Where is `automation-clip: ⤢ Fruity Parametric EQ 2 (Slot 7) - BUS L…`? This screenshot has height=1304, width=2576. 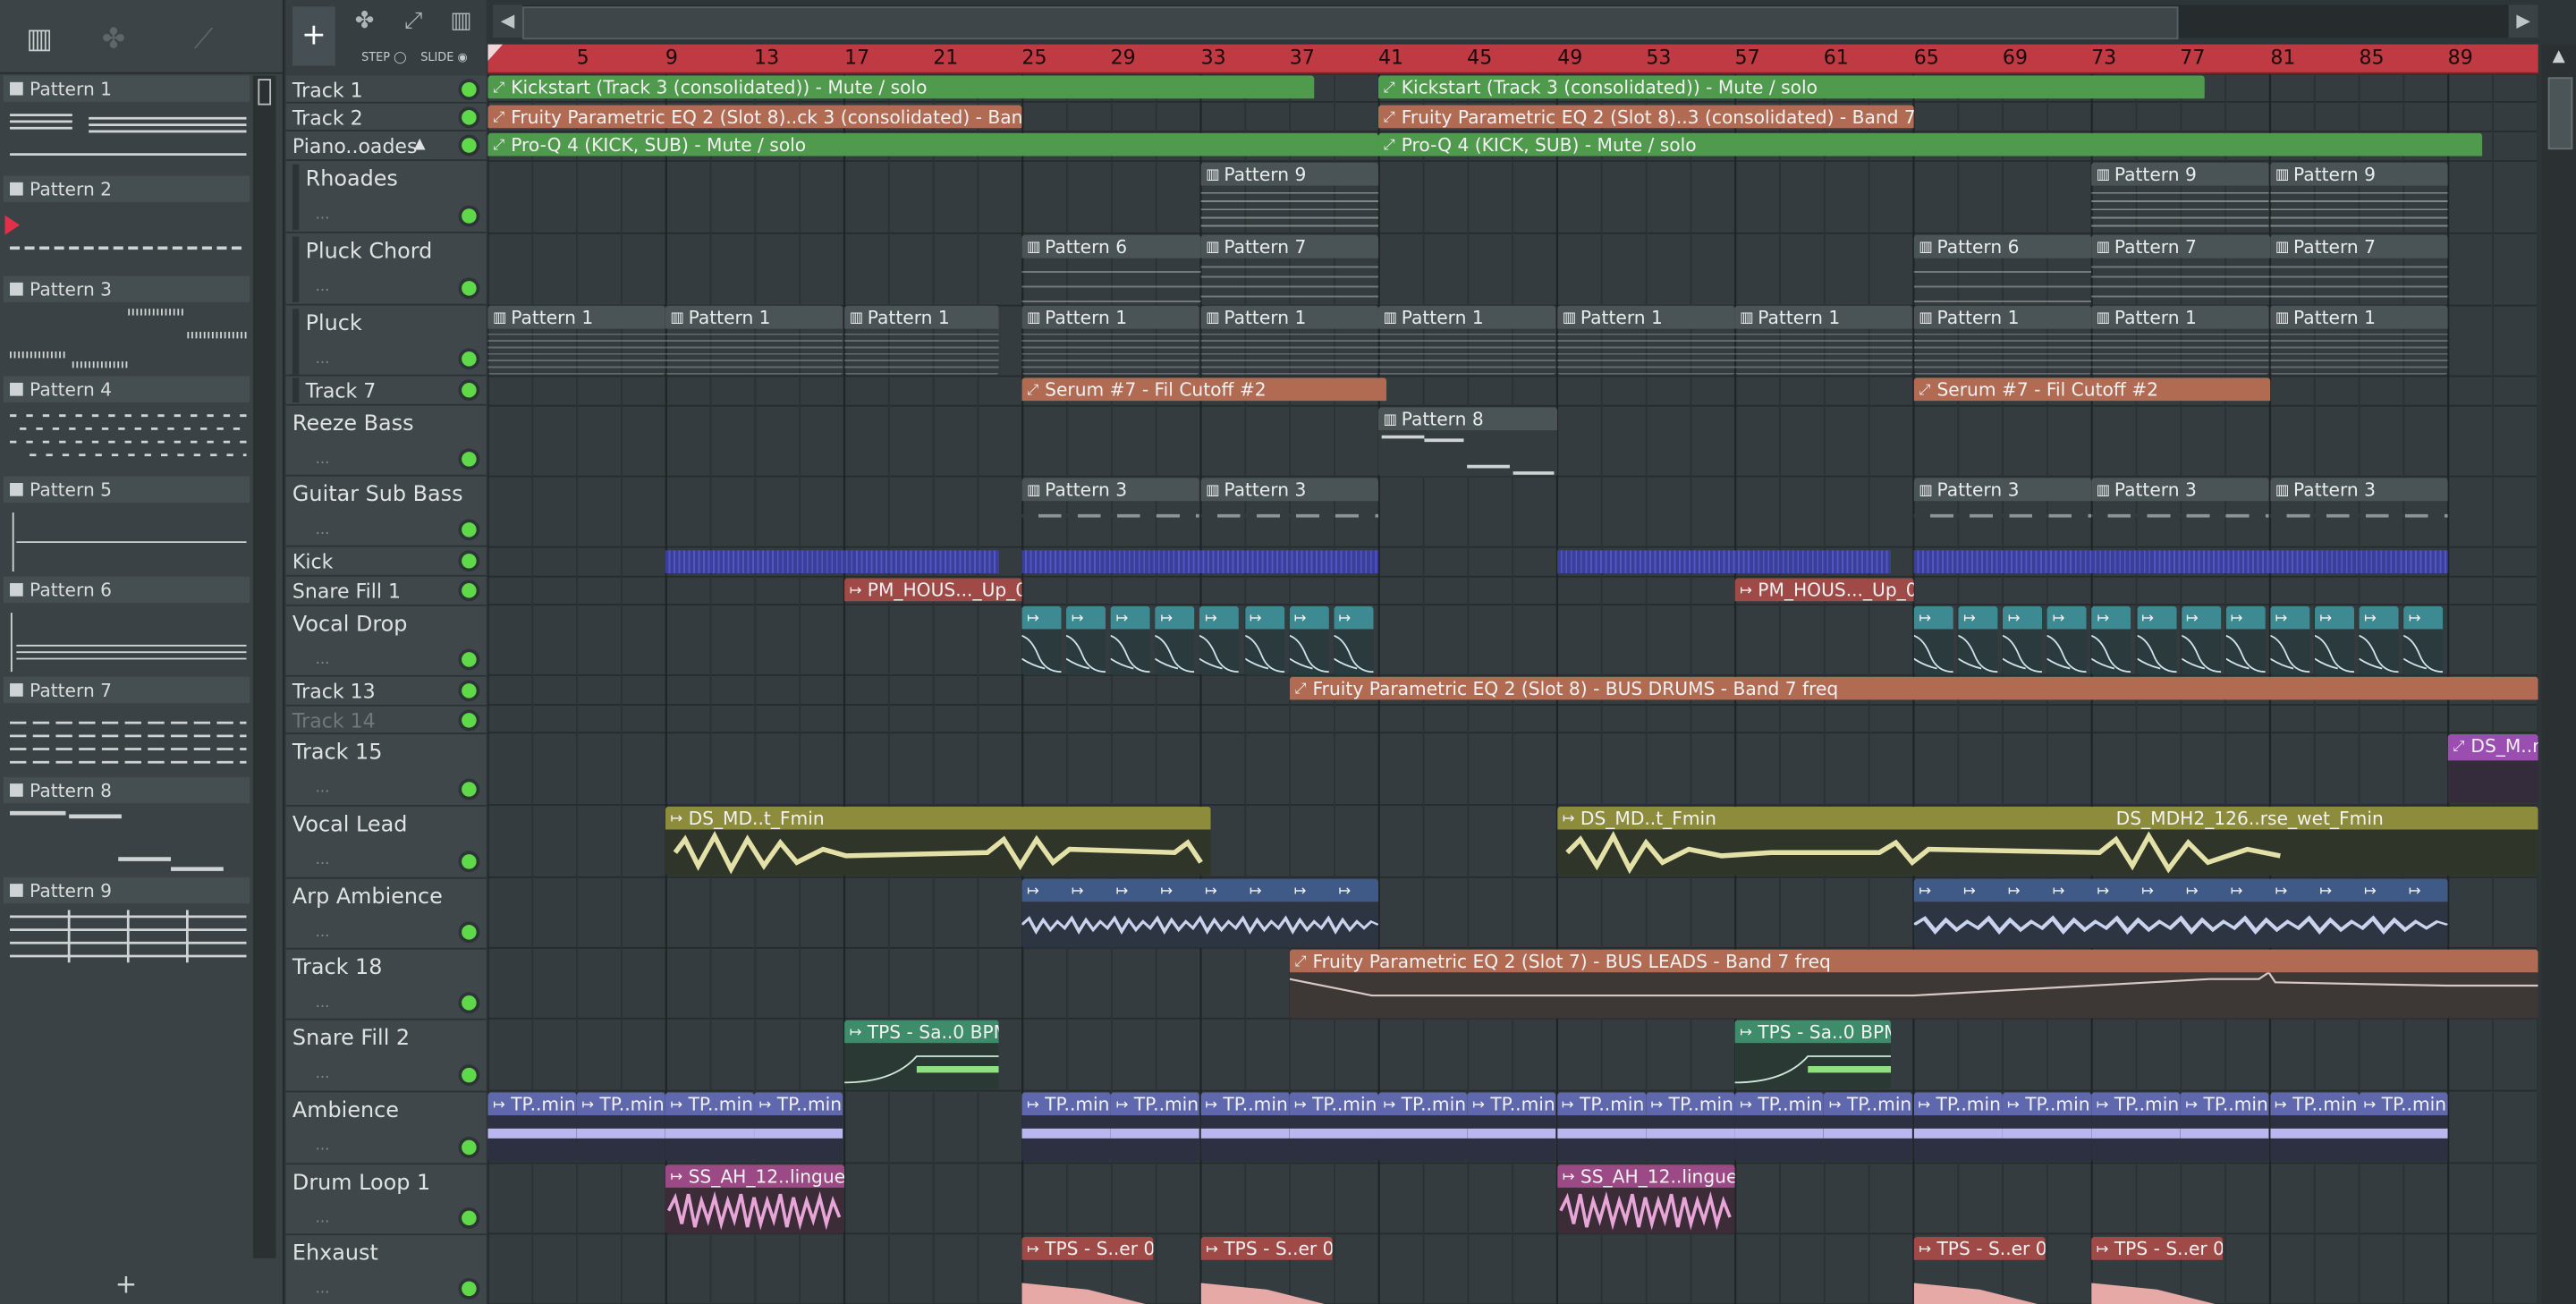 automation-clip: ⤢ Fruity Parametric EQ 2 (Slot 7) - BUS L… is located at coordinates (1913, 984).